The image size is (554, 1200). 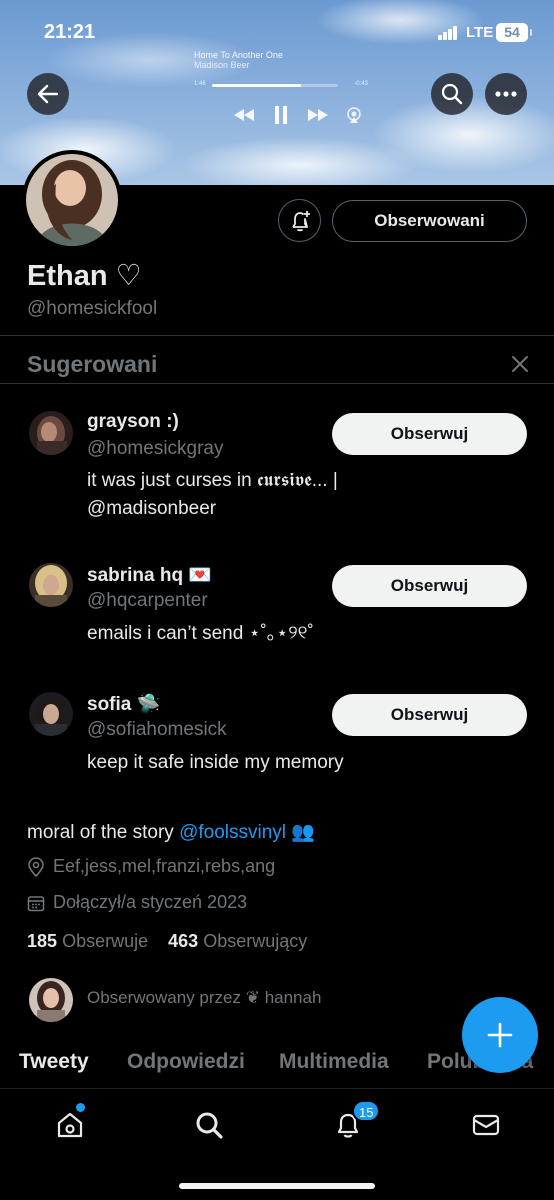 I want to click on home-icon, so click(x=70, y=1125).